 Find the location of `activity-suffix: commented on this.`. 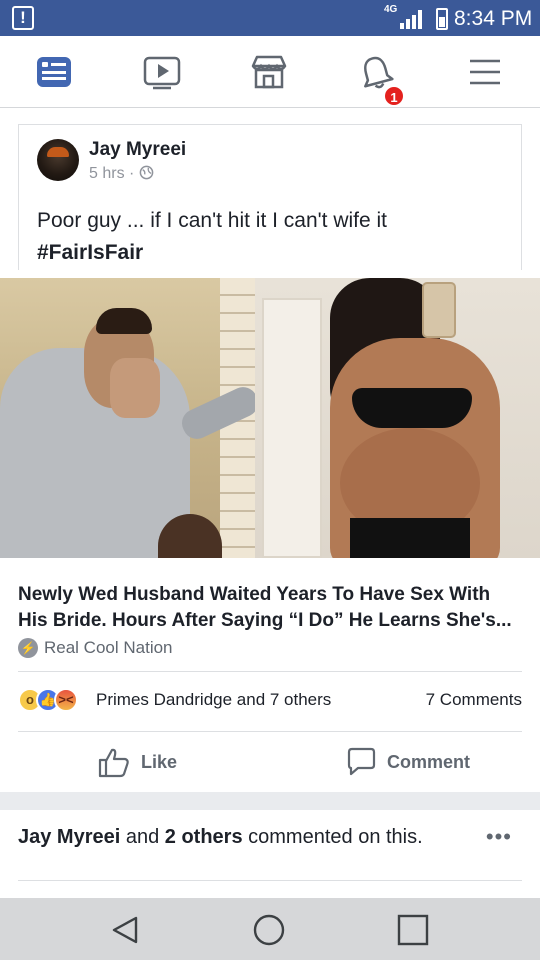

activity-suffix: commented on this. is located at coordinates (332, 837).